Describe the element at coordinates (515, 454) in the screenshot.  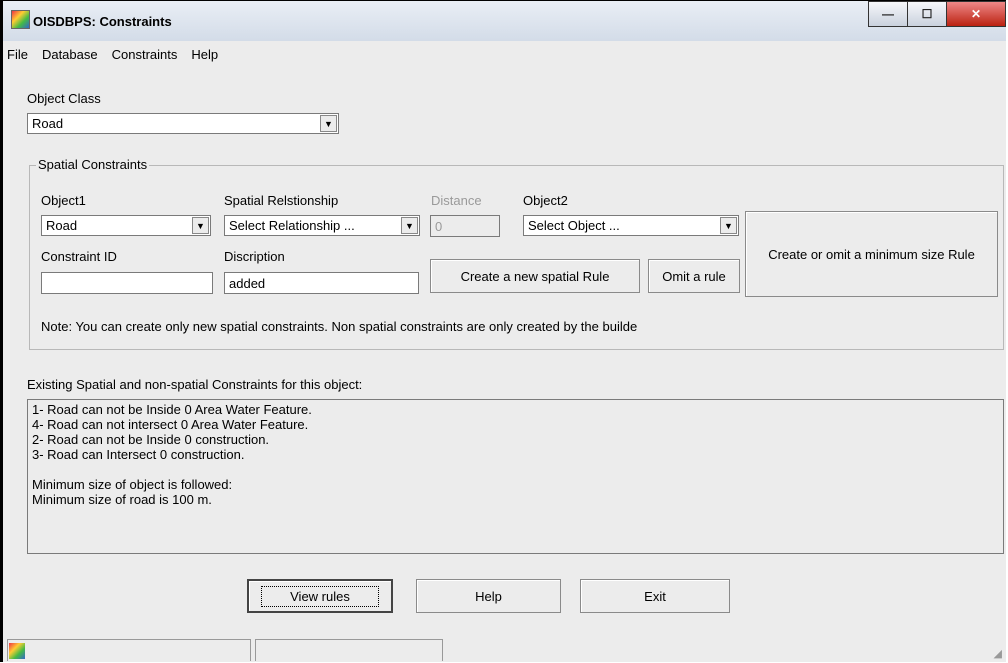
I see `list-item: 3- Road can Intersect 0 construction.` at that location.